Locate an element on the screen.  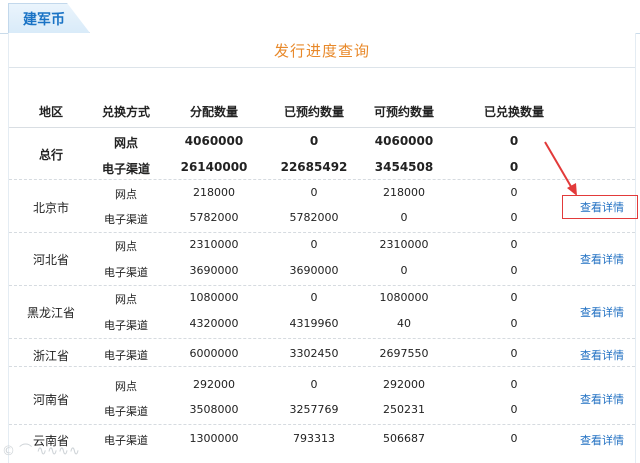
table-cell-reserved: 3690000 is located at coordinates (314, 270).